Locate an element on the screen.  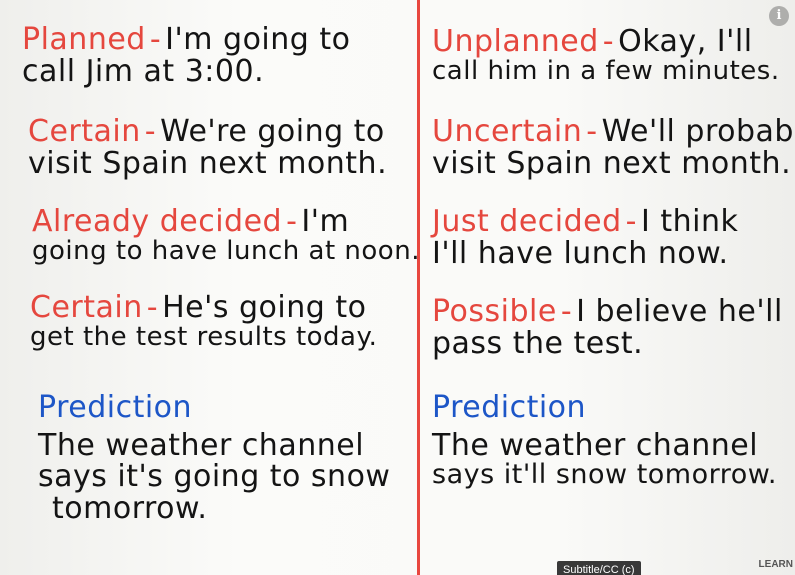
right-entry-possible: Possible - I believe he'll pass the test. is located at coordinates (607, 327).